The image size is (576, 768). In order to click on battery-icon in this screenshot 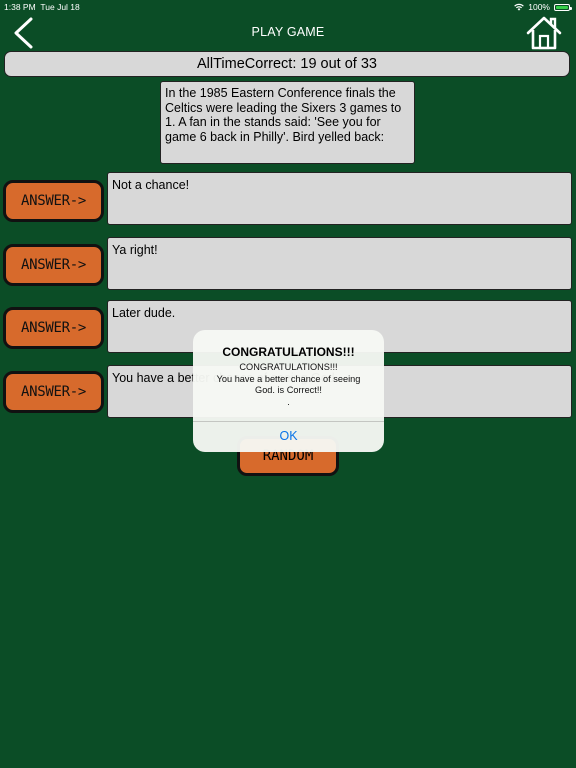, I will do `click(563, 7)`.